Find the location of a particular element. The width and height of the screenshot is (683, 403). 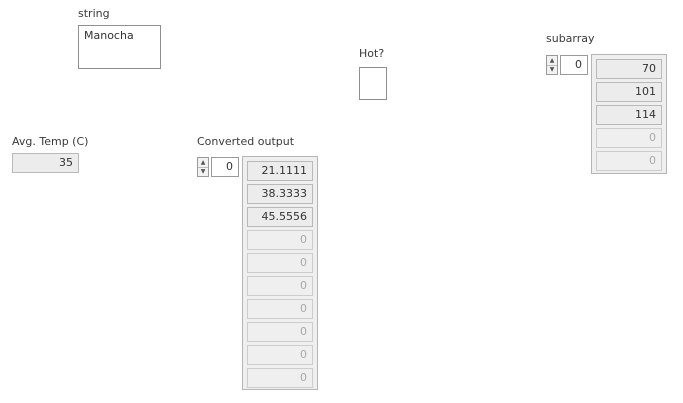

array-element: 101 is located at coordinates (629, 92).